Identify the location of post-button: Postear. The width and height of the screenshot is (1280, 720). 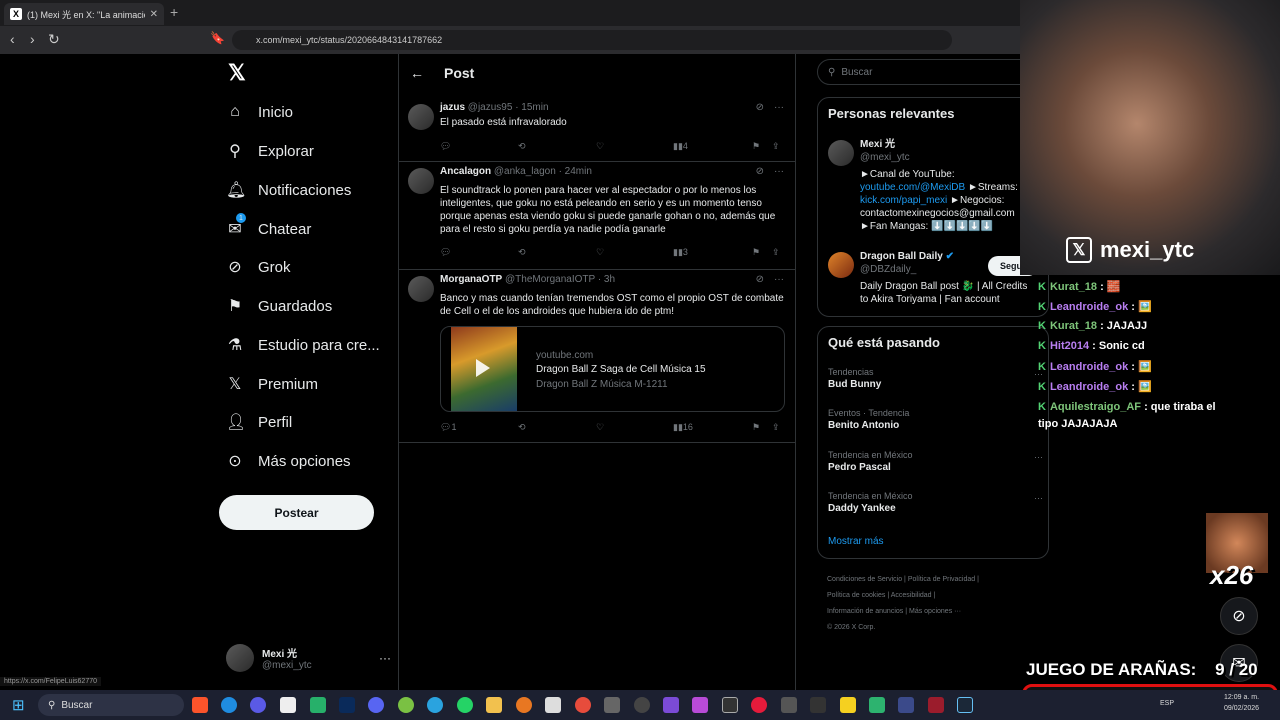
(296, 512).